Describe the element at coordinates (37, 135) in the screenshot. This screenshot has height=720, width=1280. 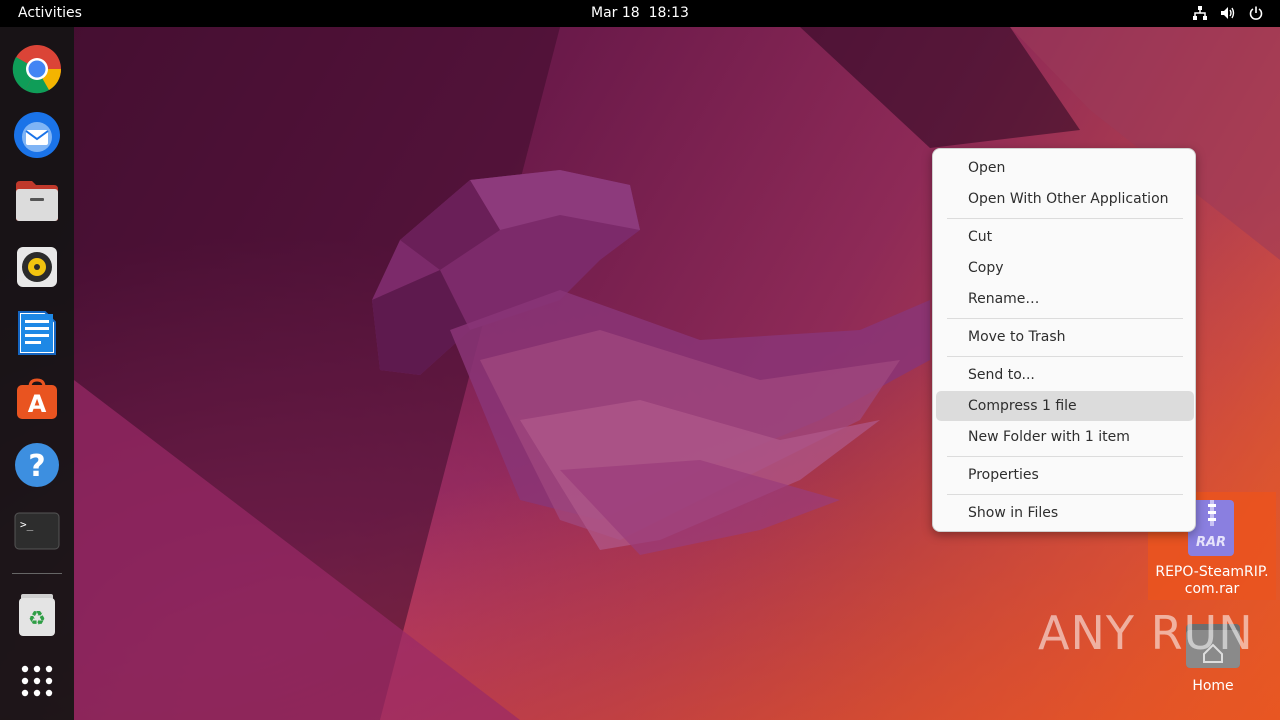
I see `thunderbird-icon` at that location.